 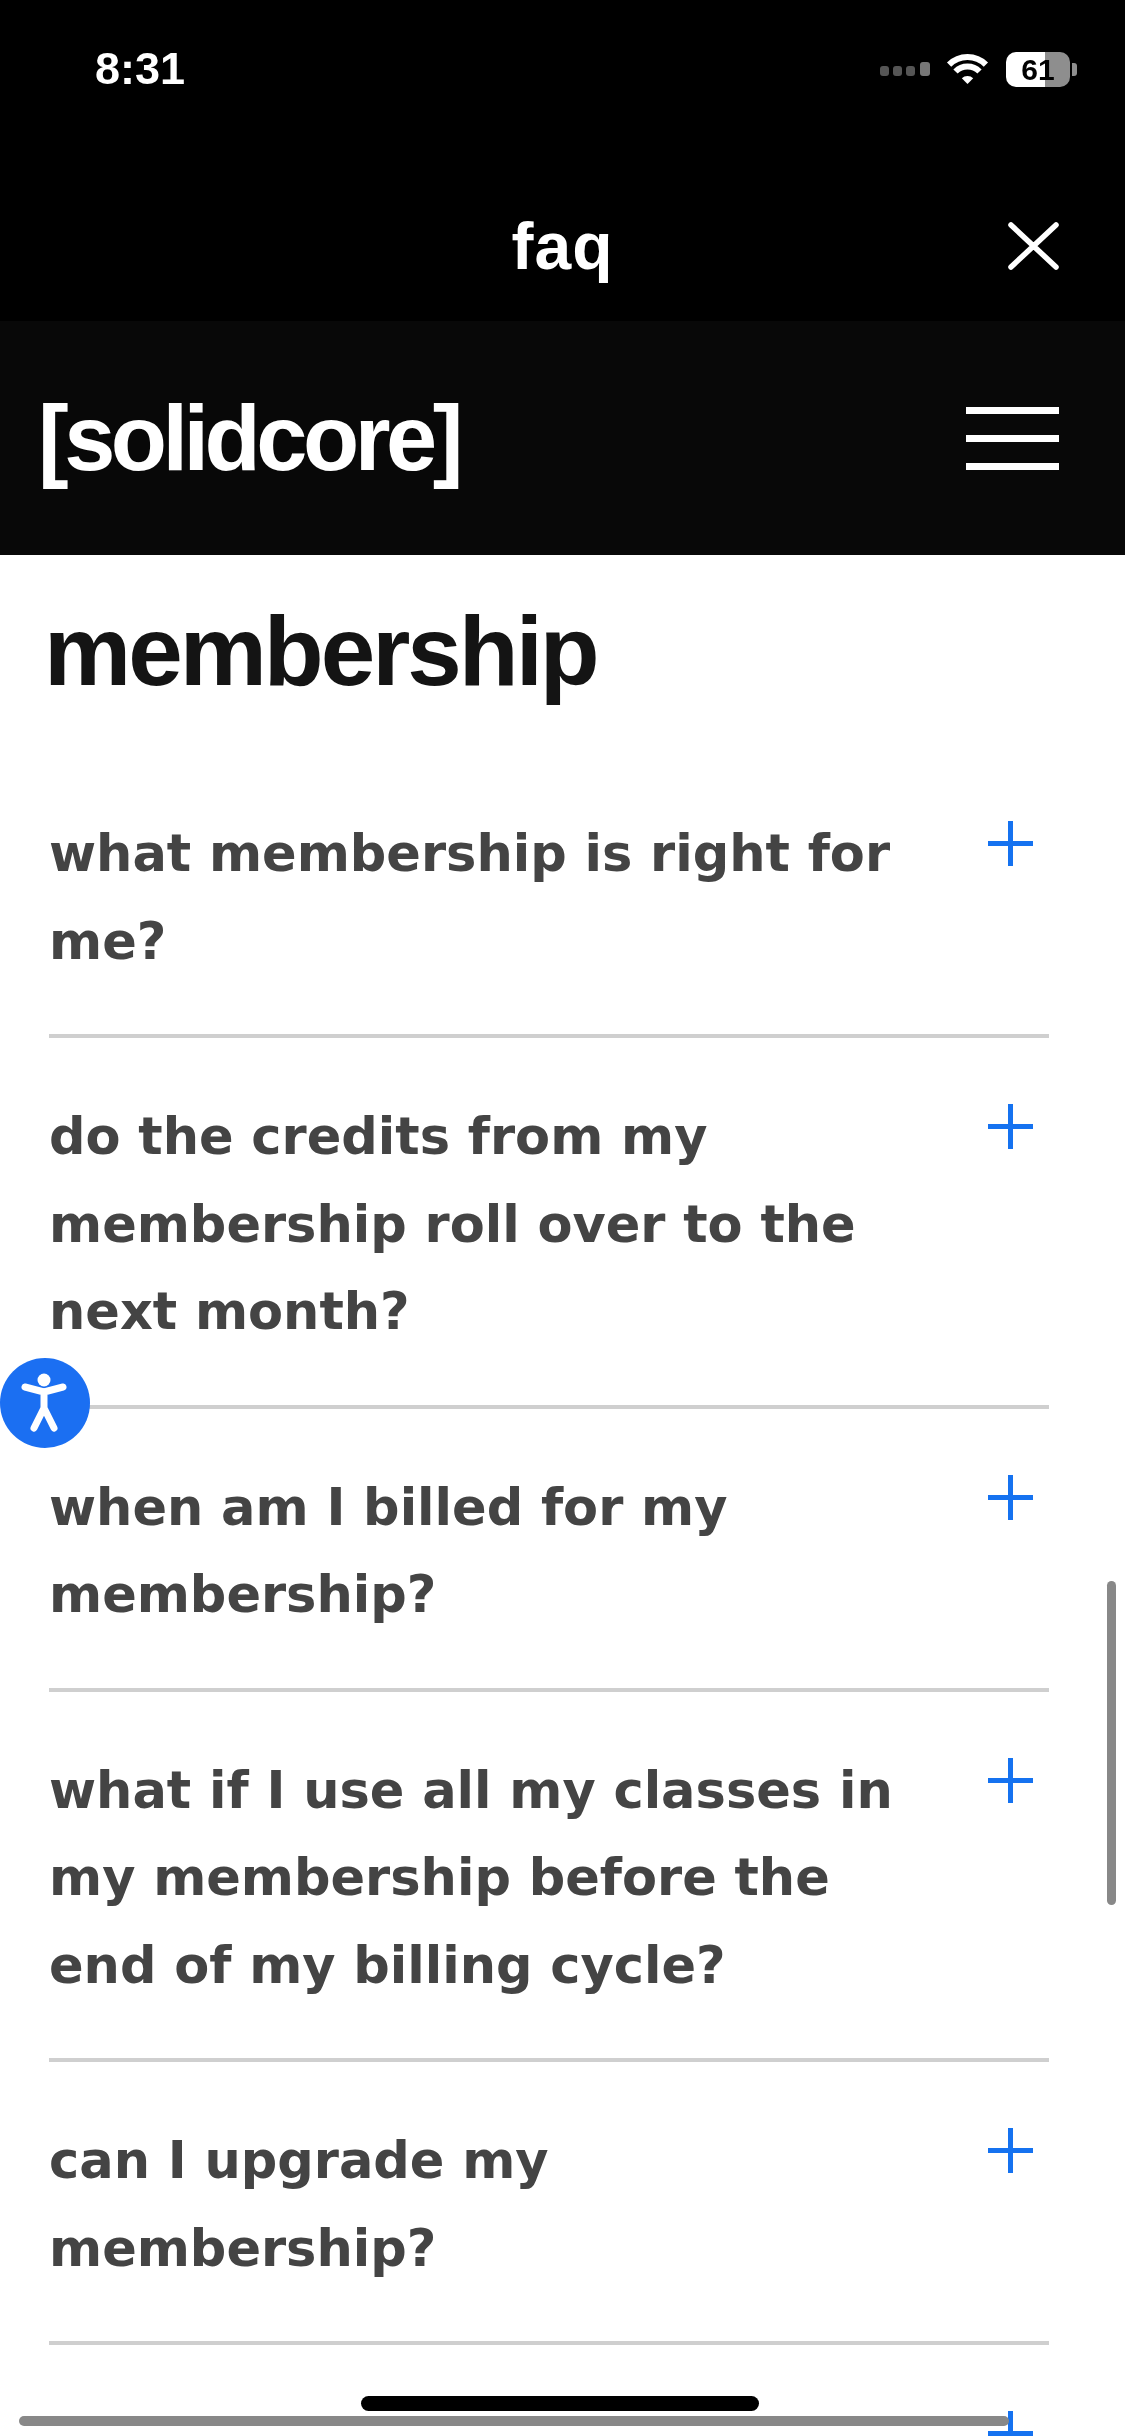 I want to click on faq-question: when am I billed for my membership?, so click(x=489, y=1551).